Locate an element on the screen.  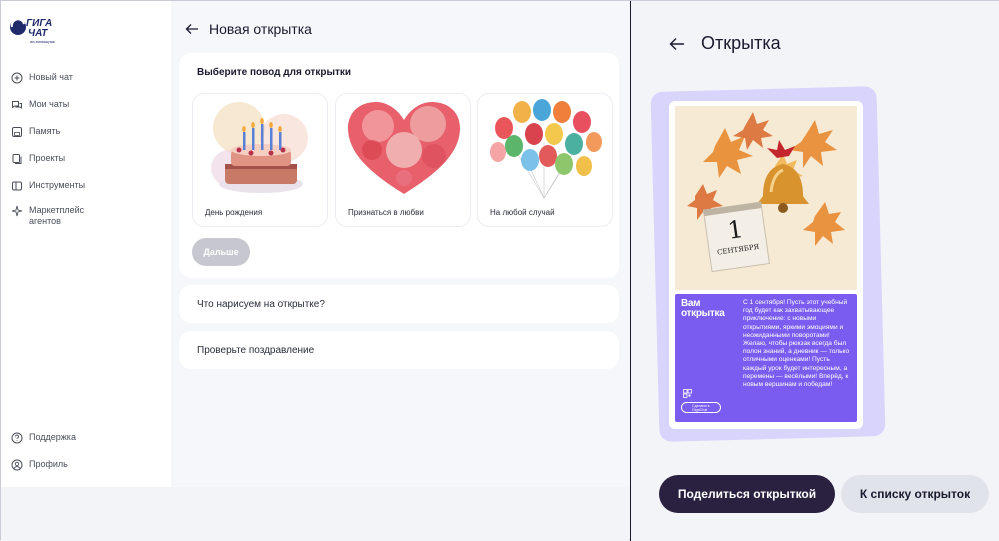
occasion-label: Признаться в любви is located at coordinates (386, 212).